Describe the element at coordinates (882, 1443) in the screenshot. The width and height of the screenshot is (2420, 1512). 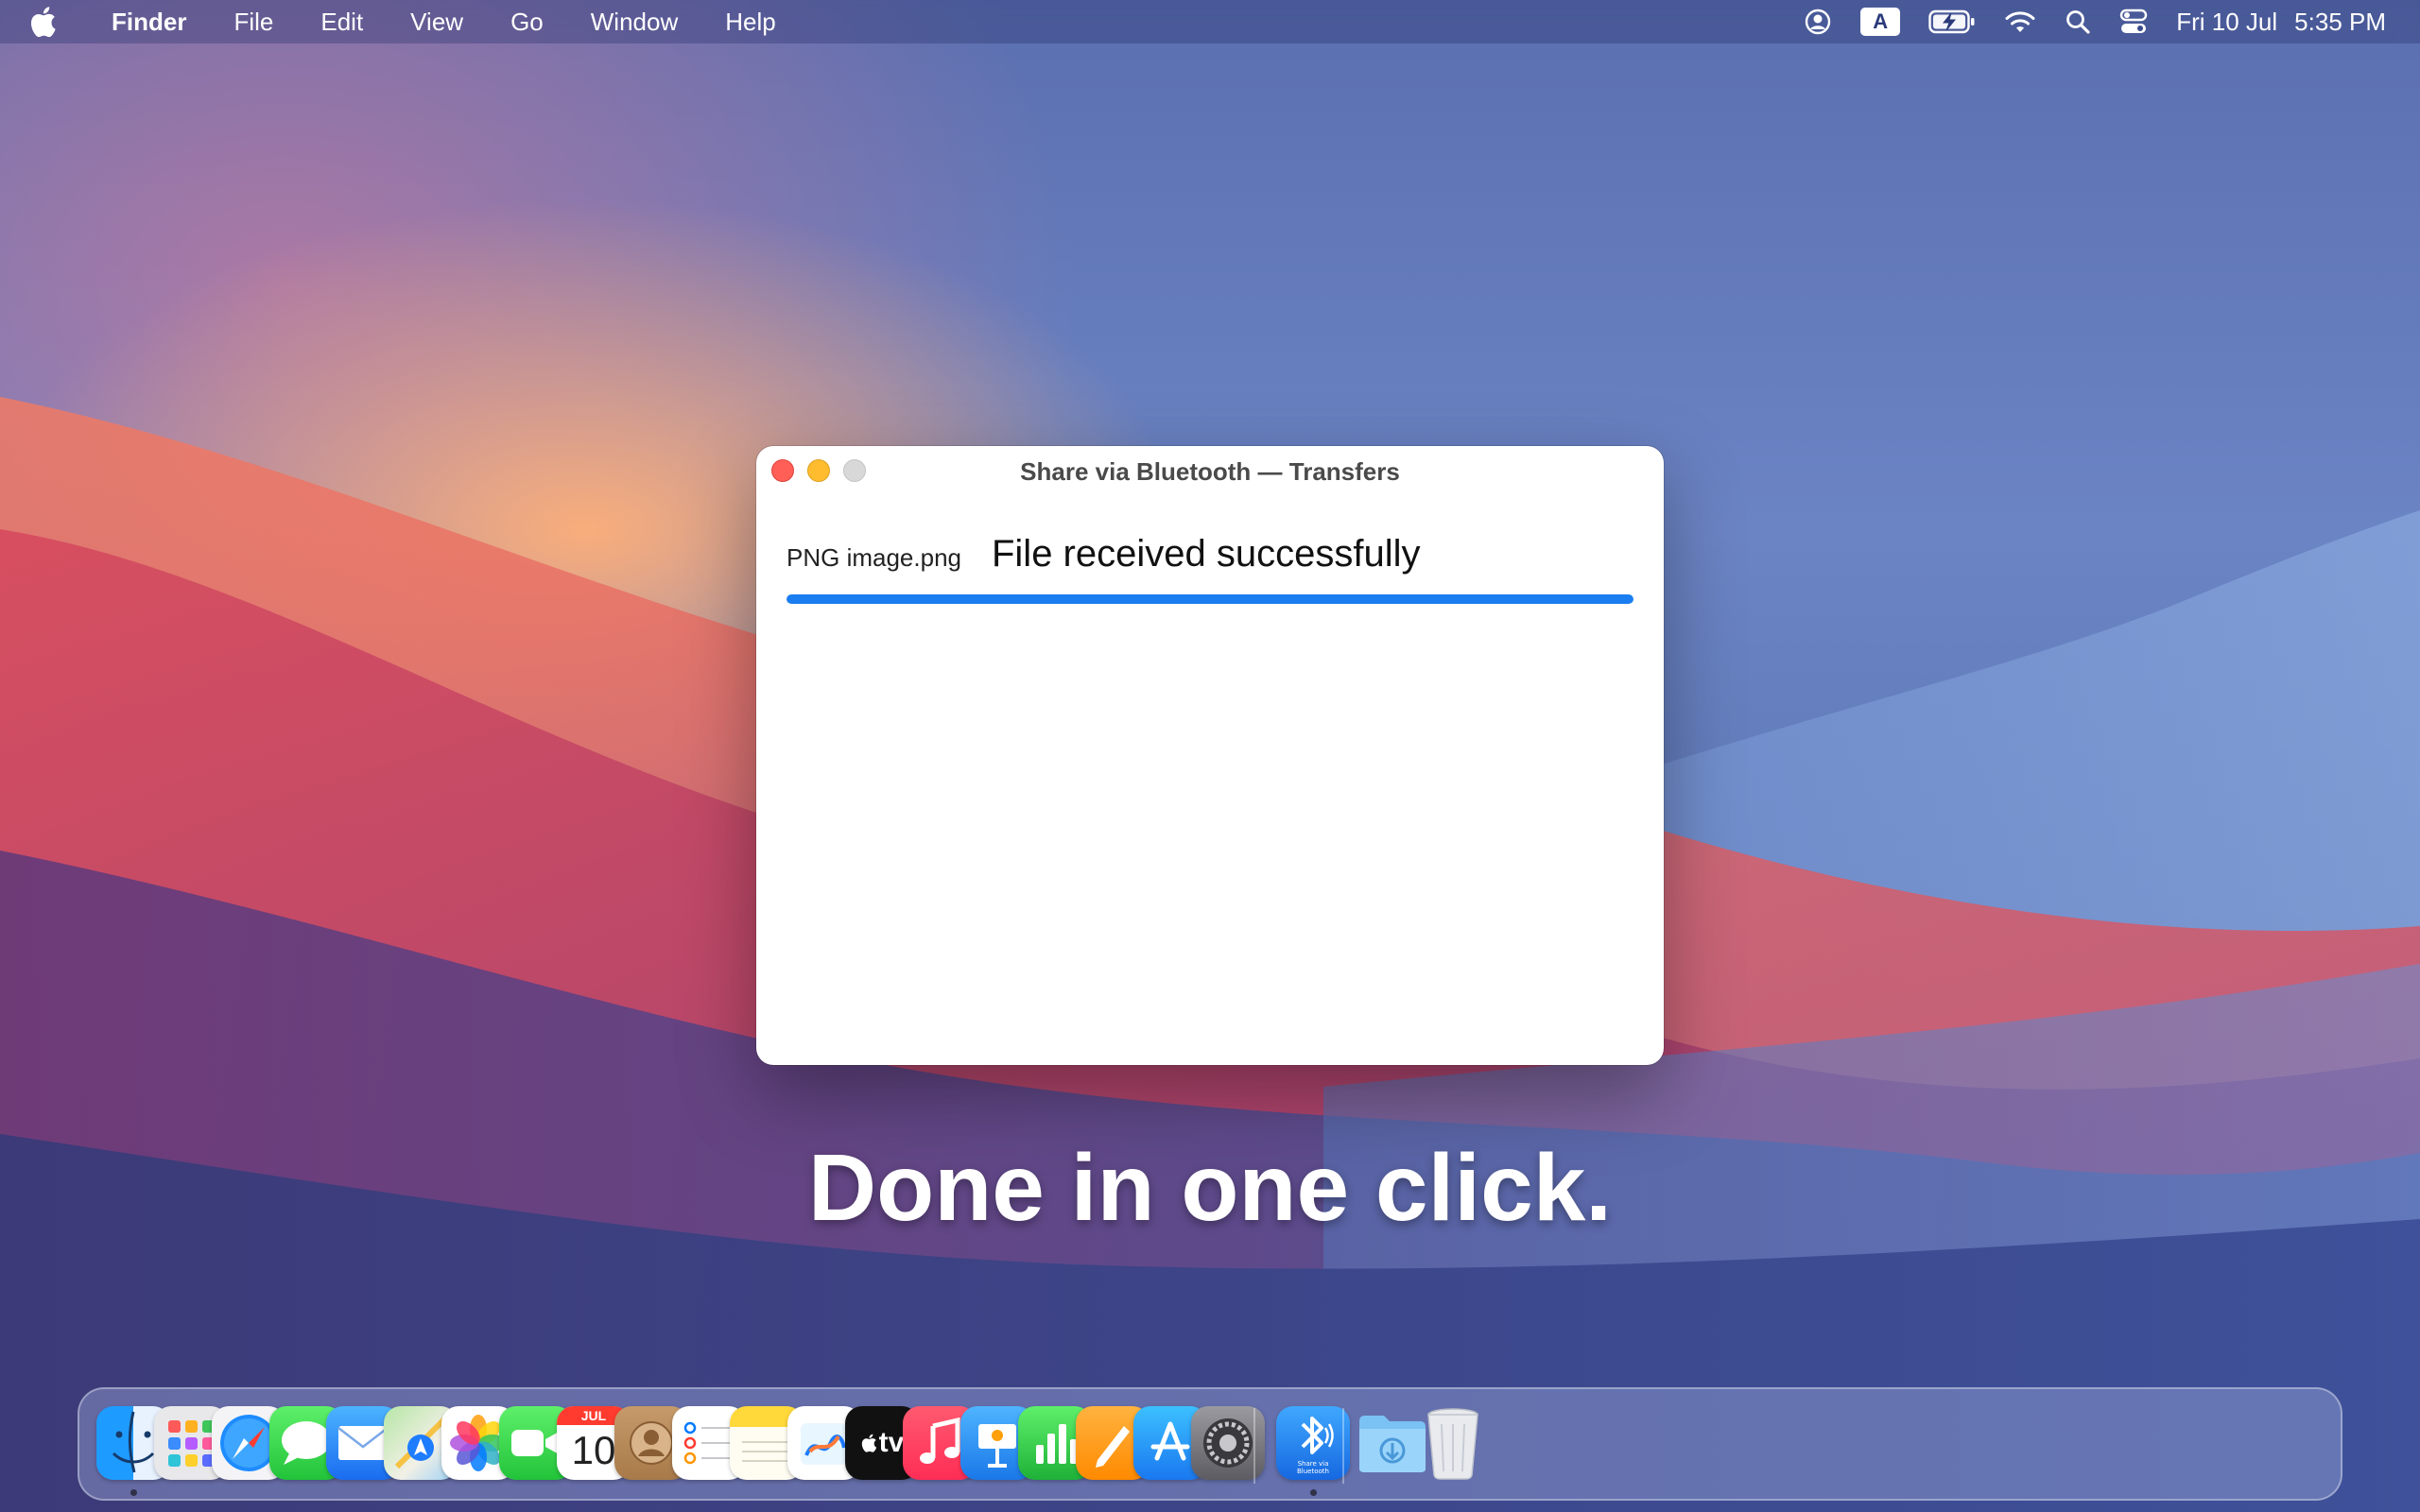
I see `tv-label: tv` at that location.